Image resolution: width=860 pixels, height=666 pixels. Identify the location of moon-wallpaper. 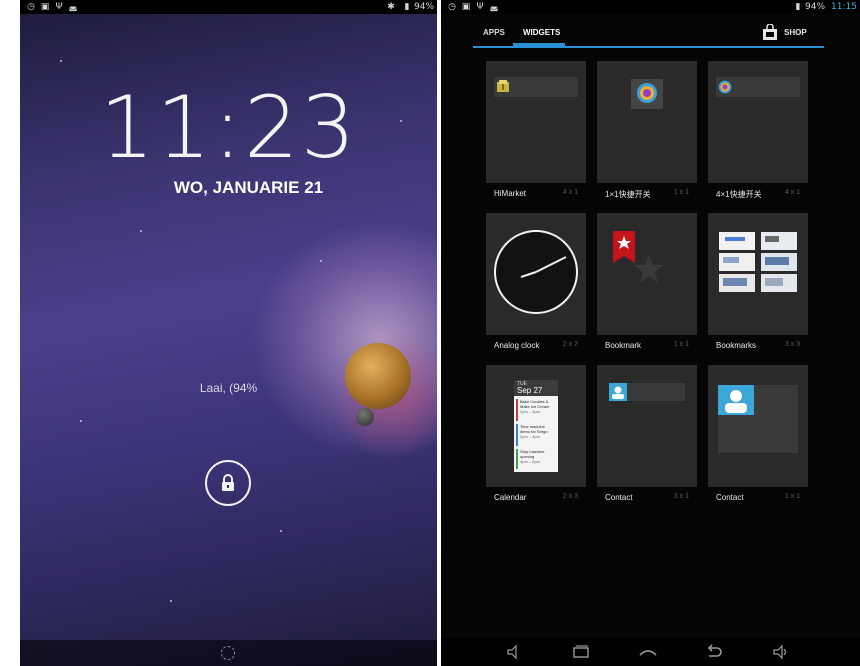
(365, 417).